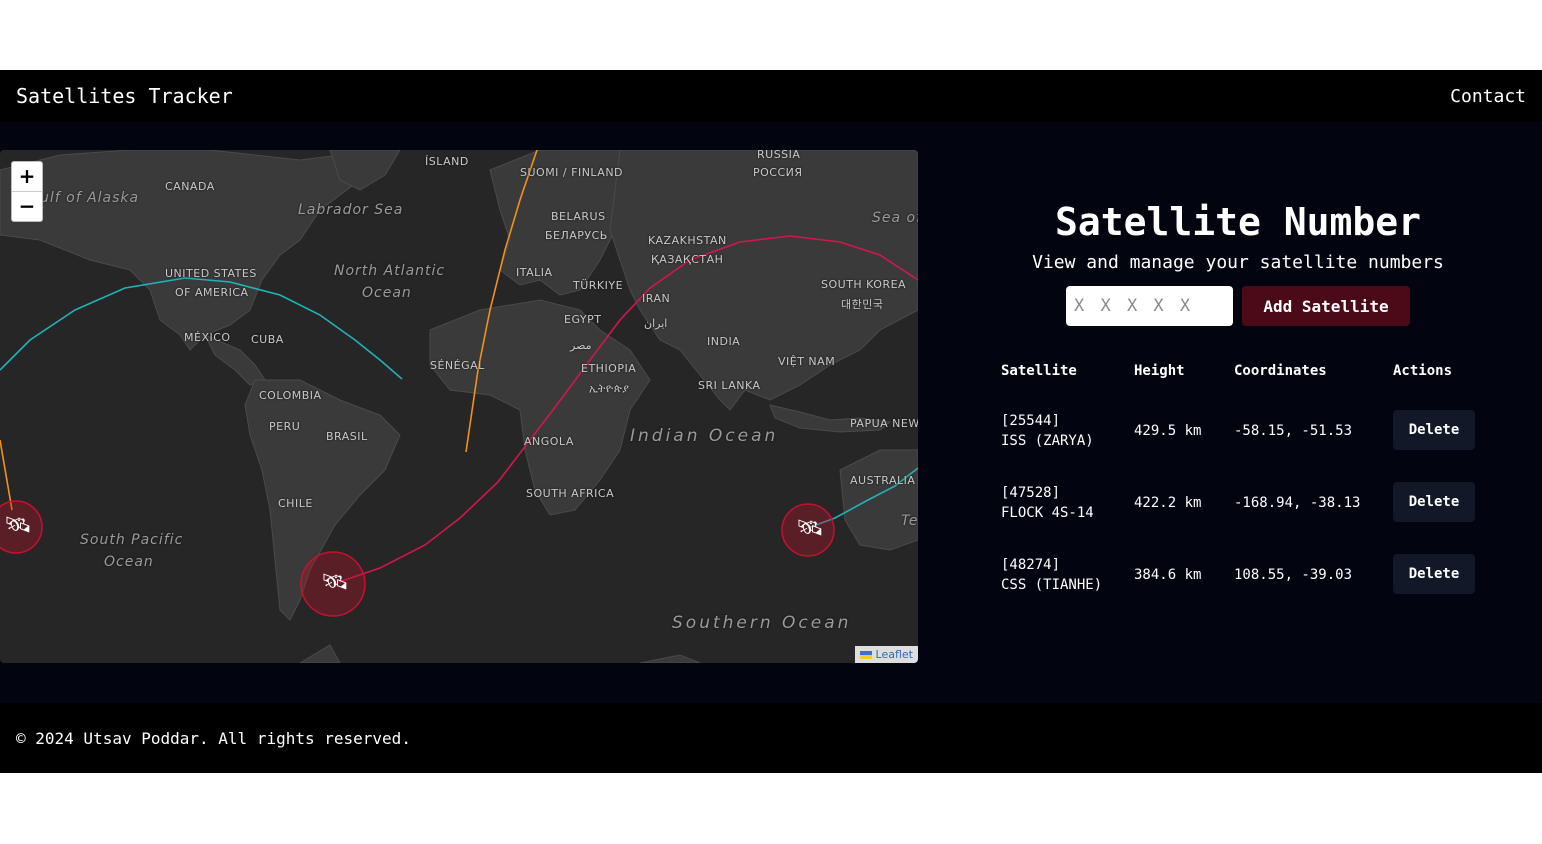 This screenshot has width=1542, height=844. What do you see at coordinates (762, 623) in the screenshot?
I see `map-label: Southern Ocean` at bounding box center [762, 623].